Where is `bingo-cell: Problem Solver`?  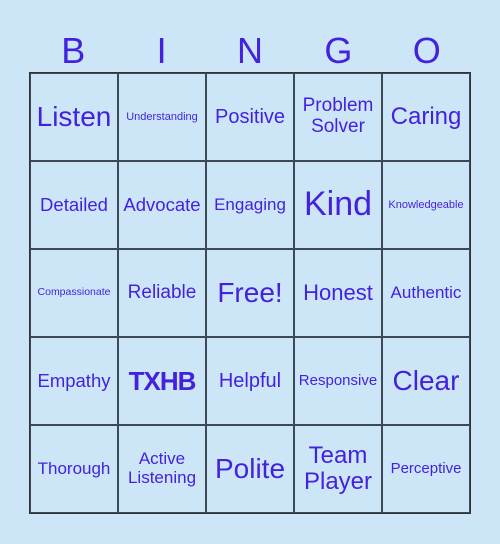
bingo-cell: Problem Solver is located at coordinates (338, 117).